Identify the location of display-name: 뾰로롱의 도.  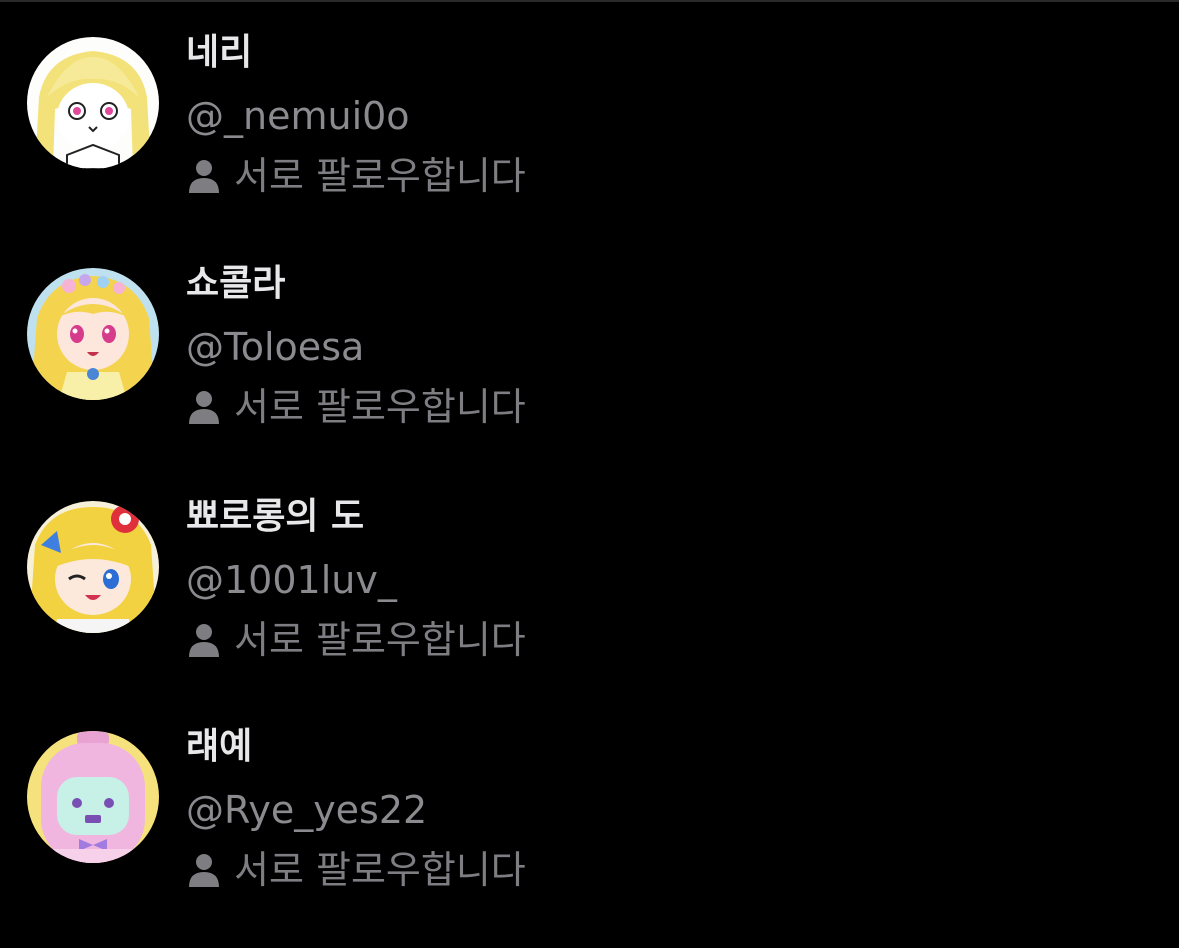
(275, 517).